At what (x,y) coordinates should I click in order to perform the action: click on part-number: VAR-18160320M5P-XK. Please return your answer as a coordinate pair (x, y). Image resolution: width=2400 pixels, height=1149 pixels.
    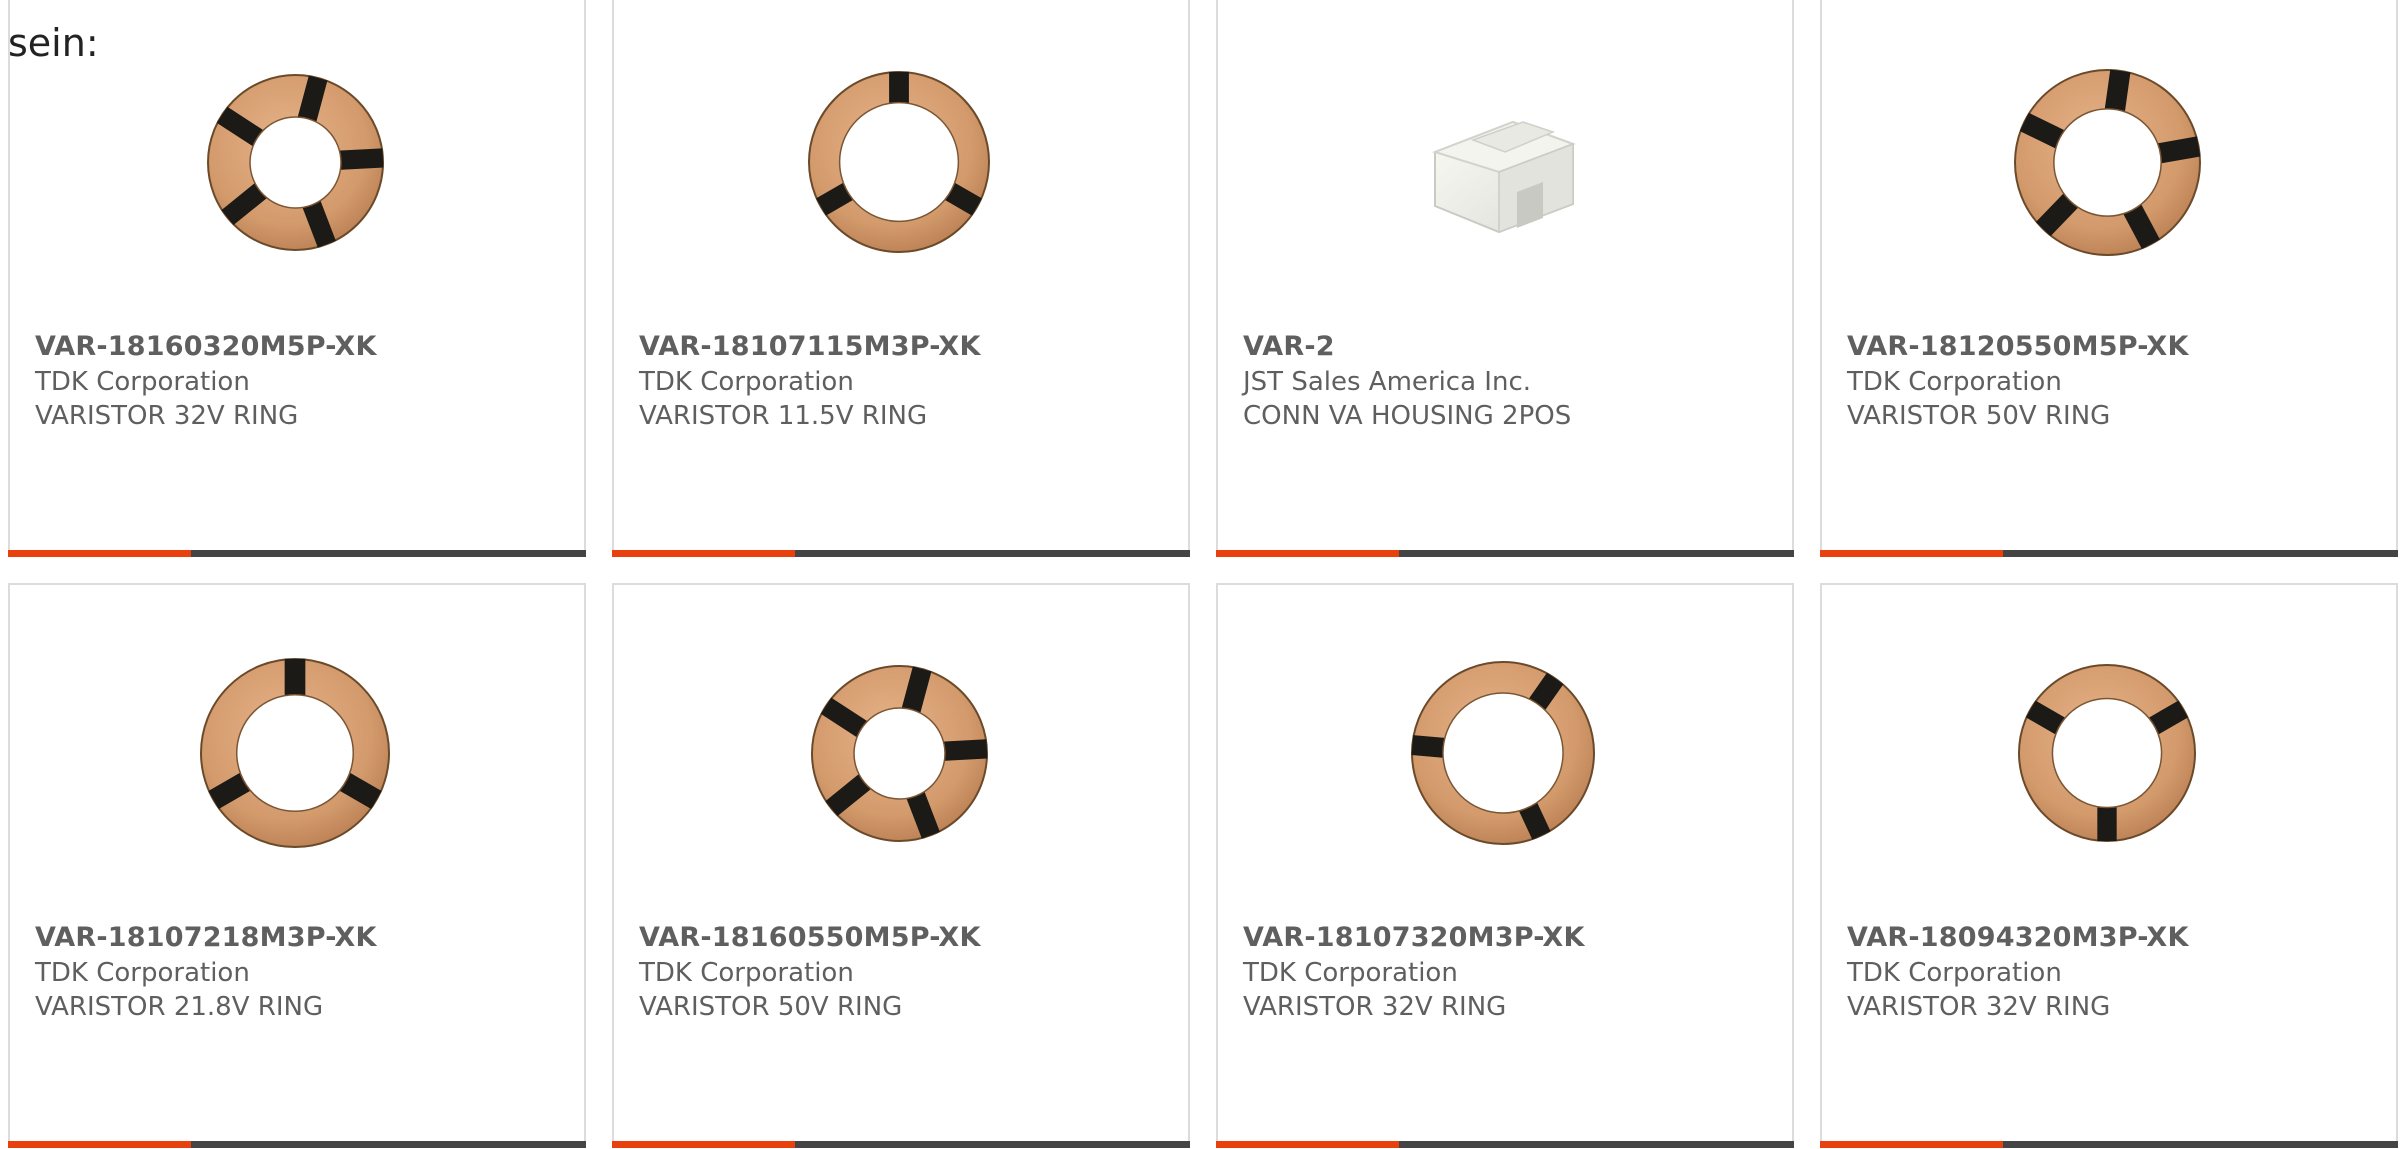
    Looking at the image, I should click on (304, 347).